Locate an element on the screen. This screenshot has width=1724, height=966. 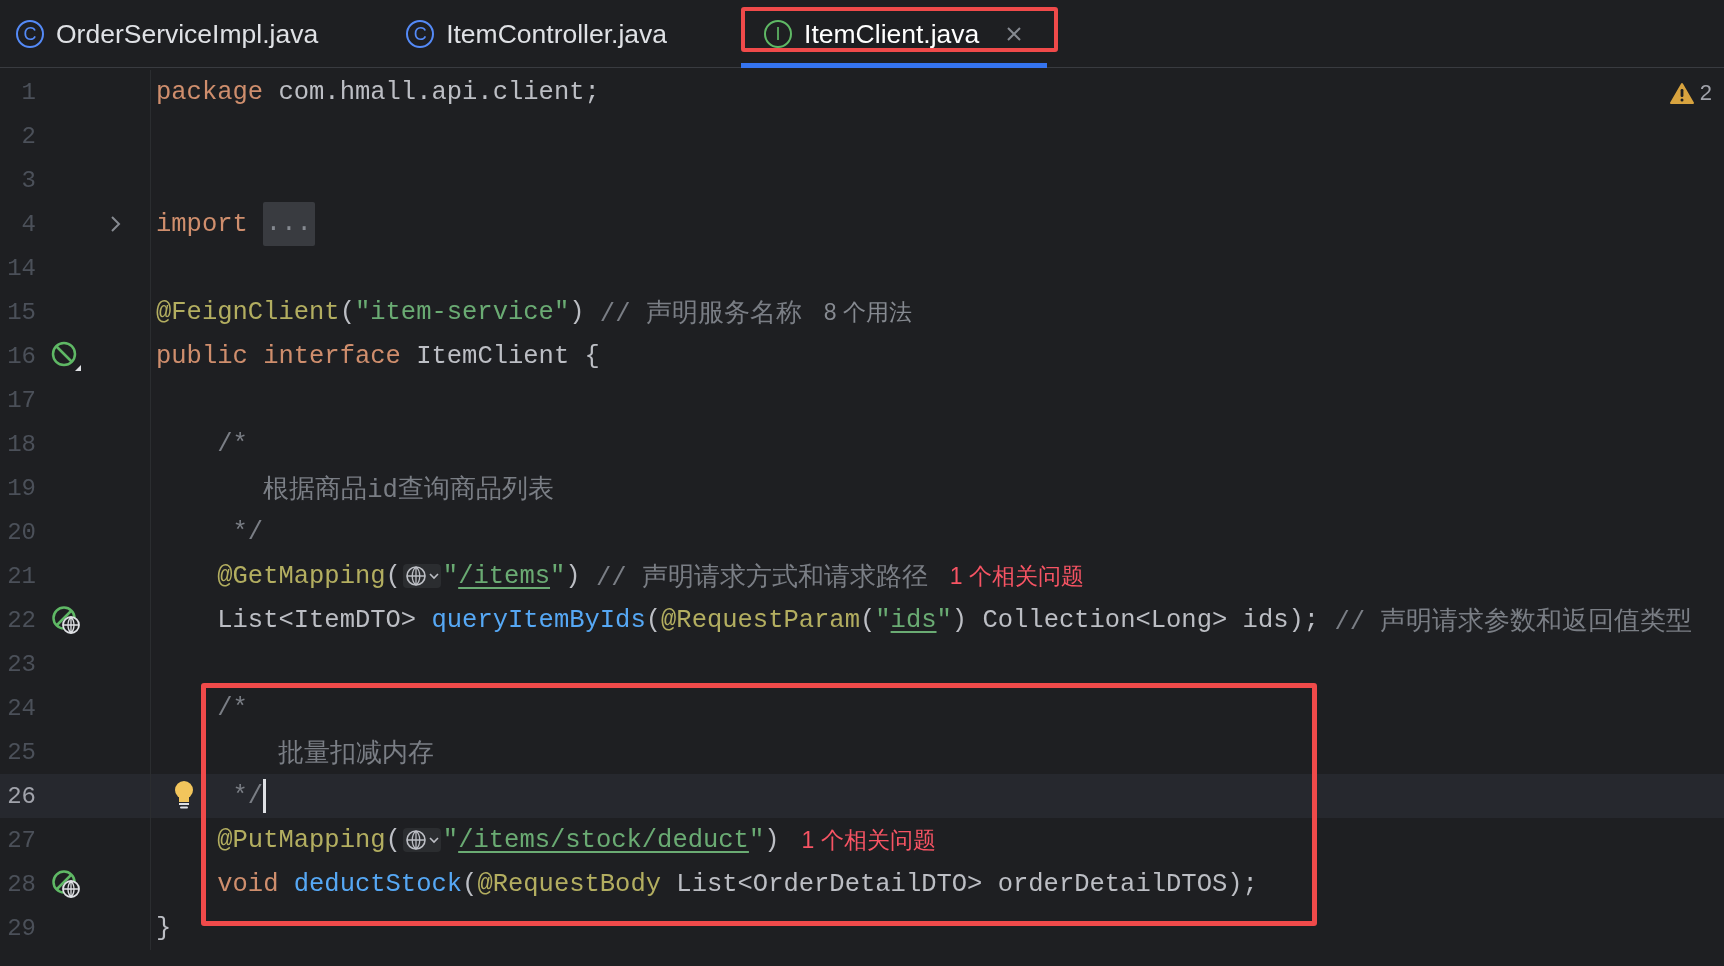
method-name: deductStock is located at coordinates (378, 884).